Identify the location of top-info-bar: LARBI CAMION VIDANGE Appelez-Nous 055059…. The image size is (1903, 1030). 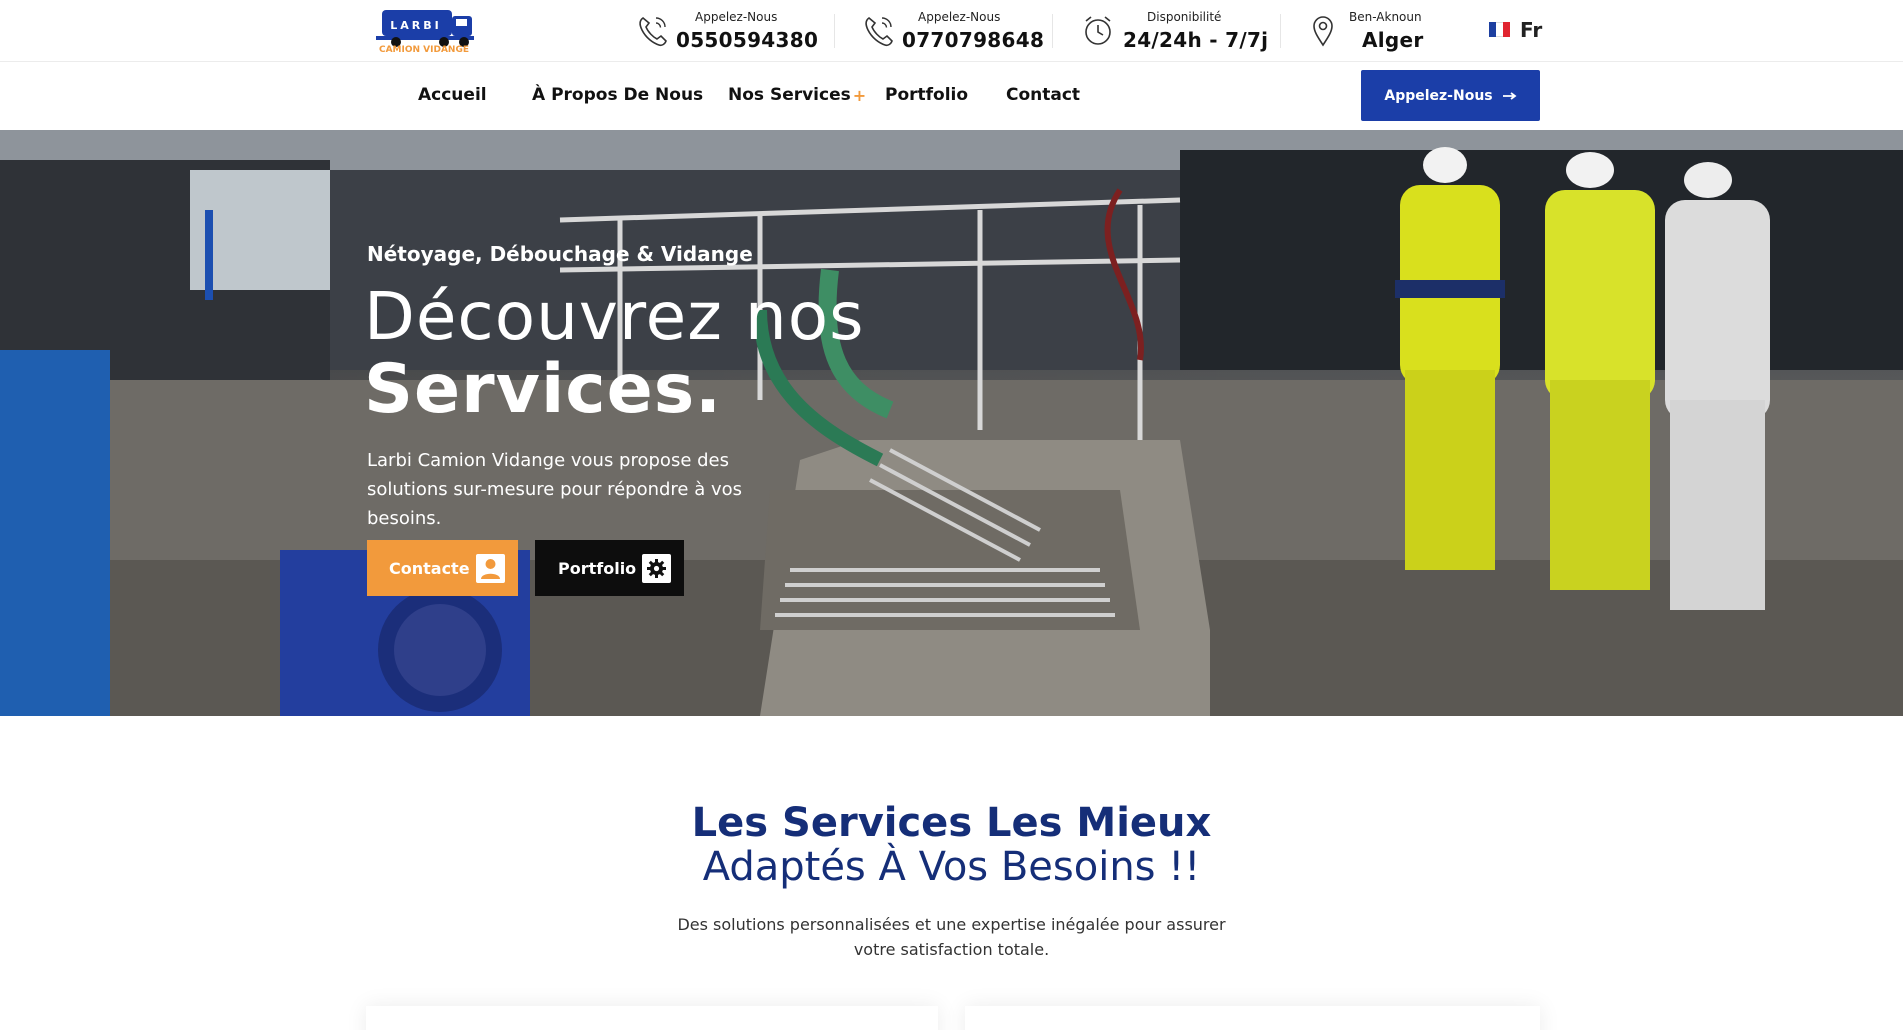
(951, 31).